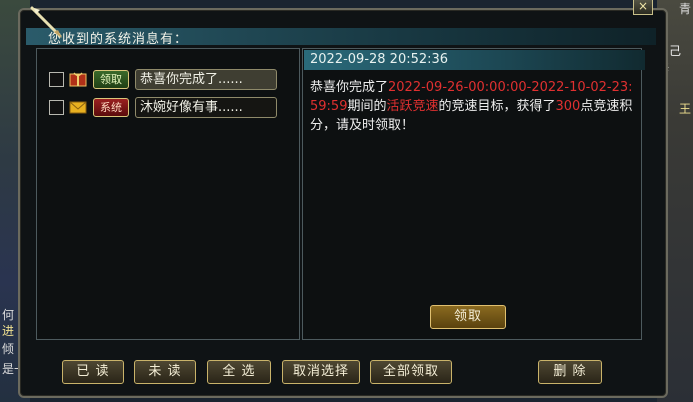  Describe the element at coordinates (411, 372) in the screenshot. I see `claim-all-button: 全部领取` at that location.